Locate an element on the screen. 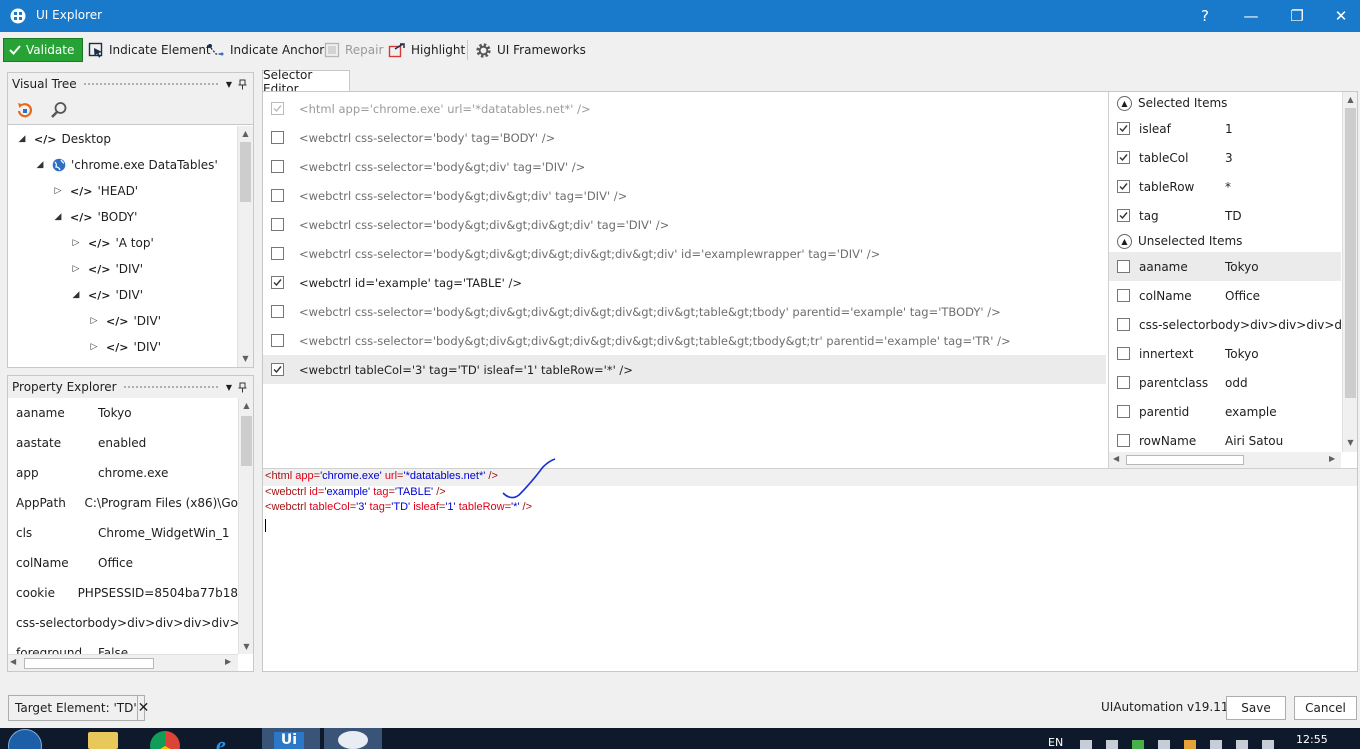  tree-item-head: ▷ </> 'HEAD' is located at coordinates (122, 191).